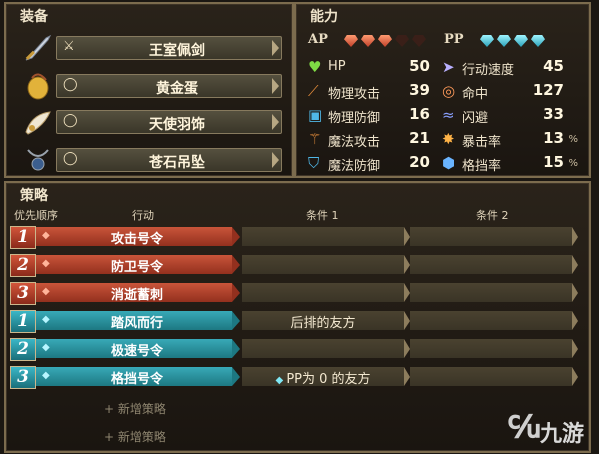 Image resolution: width=599 pixels, height=454 pixels. I want to click on stat-label: 暴击率, so click(482, 142).